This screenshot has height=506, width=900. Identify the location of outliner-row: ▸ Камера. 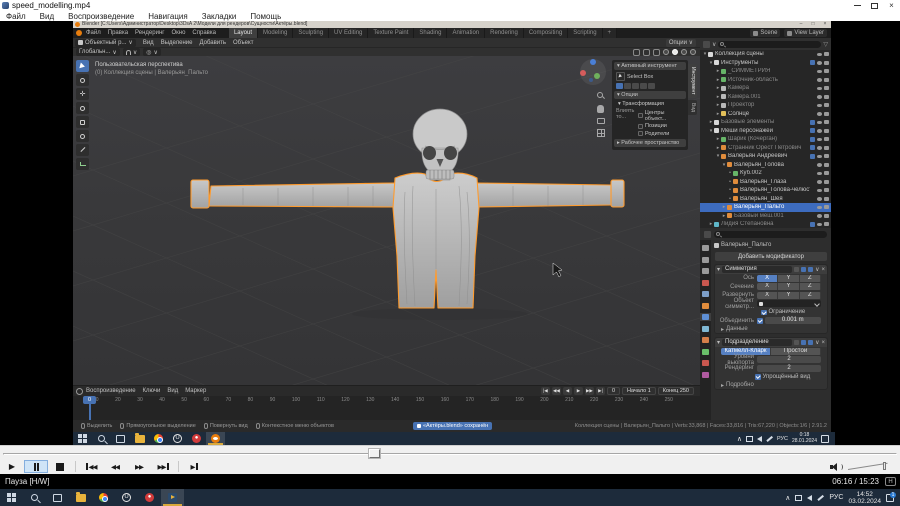
(765, 88).